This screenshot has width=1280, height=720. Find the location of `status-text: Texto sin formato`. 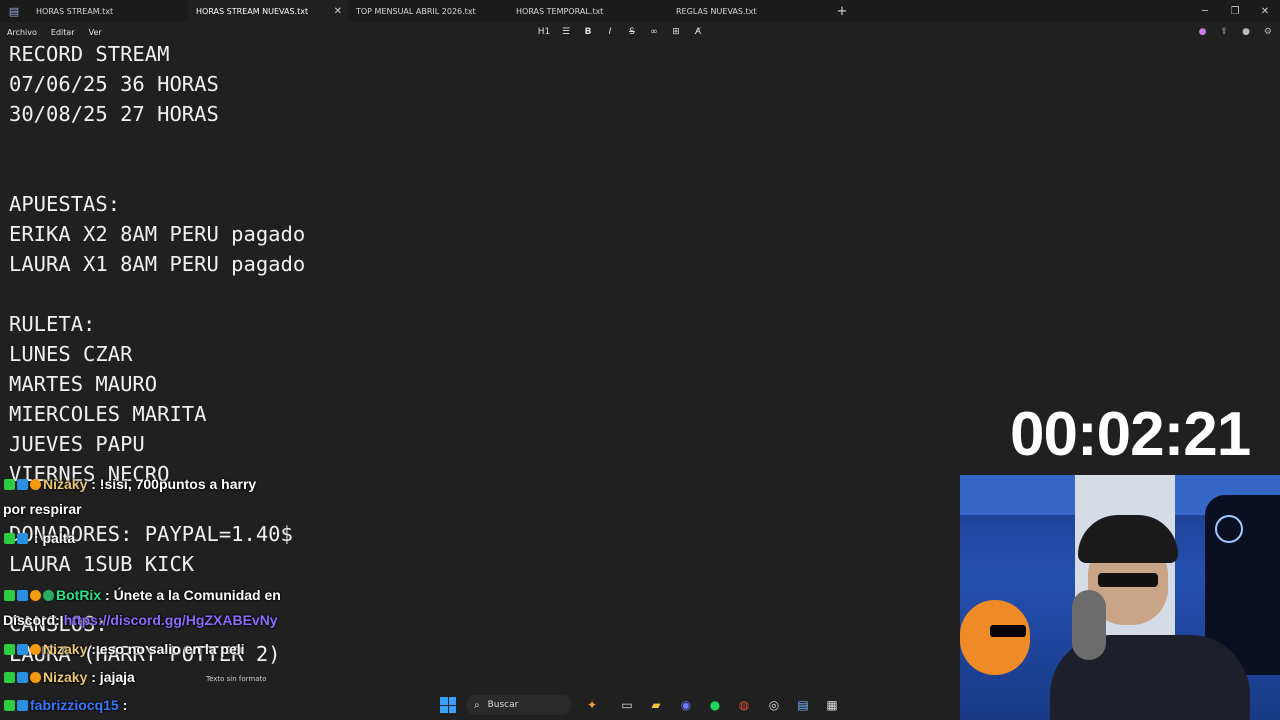

status-text: Texto sin formato is located at coordinates (236, 679).